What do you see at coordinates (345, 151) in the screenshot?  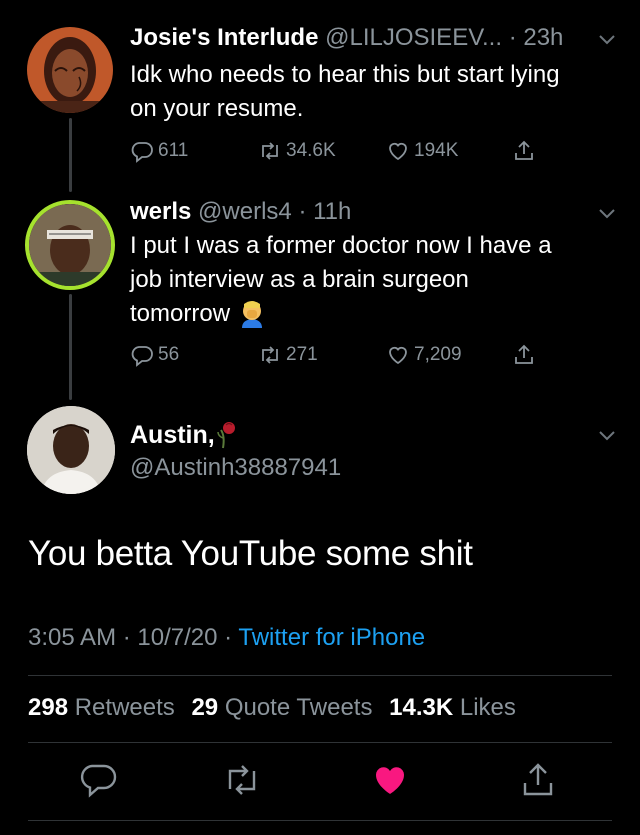 I see `tweet-actions: 611 34.6K 194K` at bounding box center [345, 151].